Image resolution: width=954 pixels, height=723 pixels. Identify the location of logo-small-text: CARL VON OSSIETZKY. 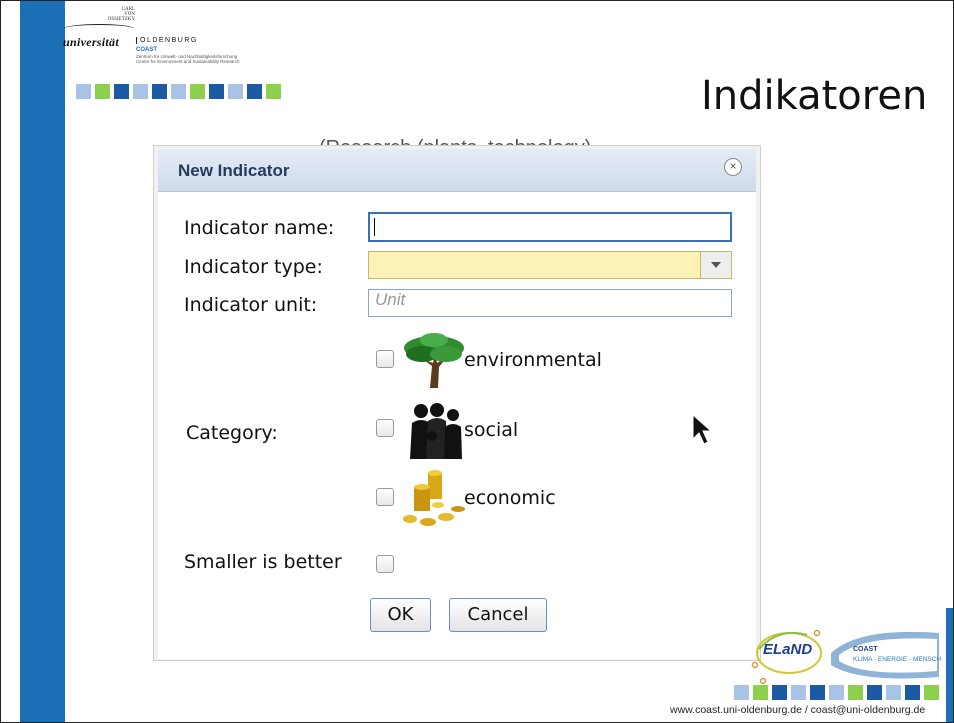
(99, 14).